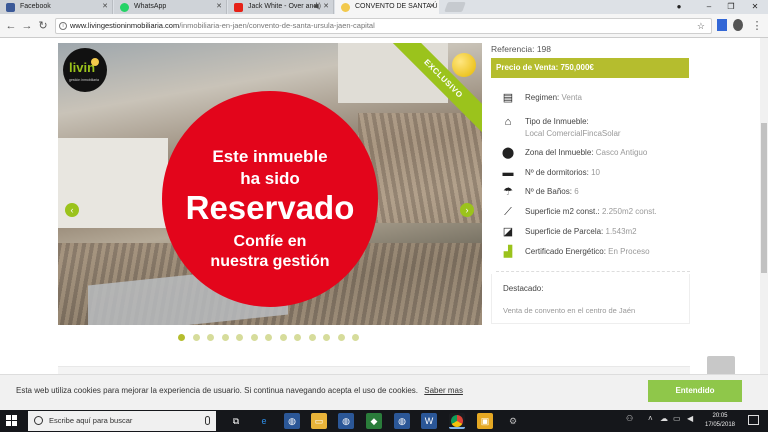  I want to click on tab-label: Jack White - Over and, so click(283, 6).